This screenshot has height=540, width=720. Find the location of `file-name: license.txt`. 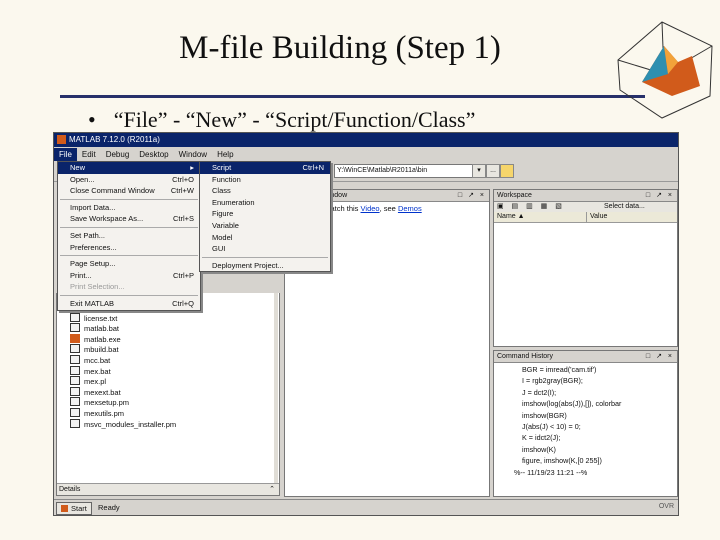

file-name: license.txt is located at coordinates (101, 318).